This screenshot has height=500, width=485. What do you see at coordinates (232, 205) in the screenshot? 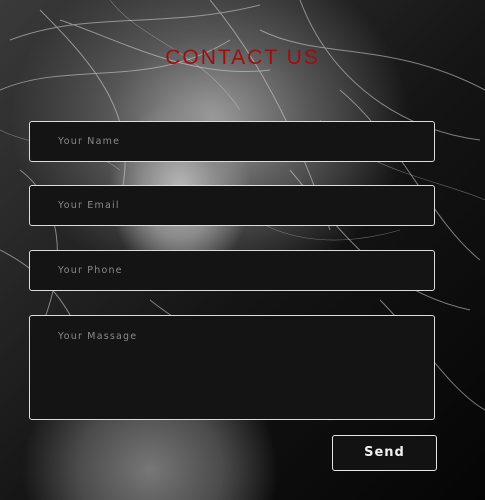
I see `email-input: Your Email` at bounding box center [232, 205].